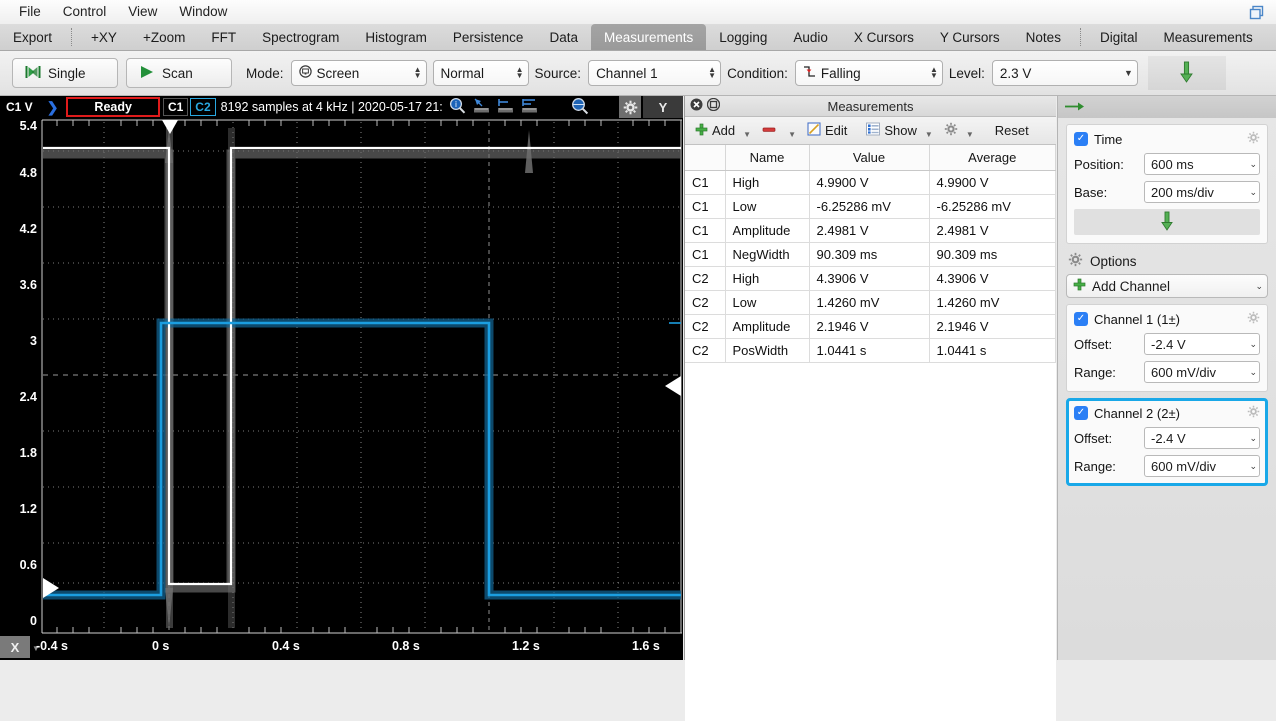 This screenshot has width=1276, height=721. What do you see at coordinates (870, 326) in the screenshot?
I see `table-row: C2 Amplitude 2.1946 V 2.1946 V` at bounding box center [870, 326].